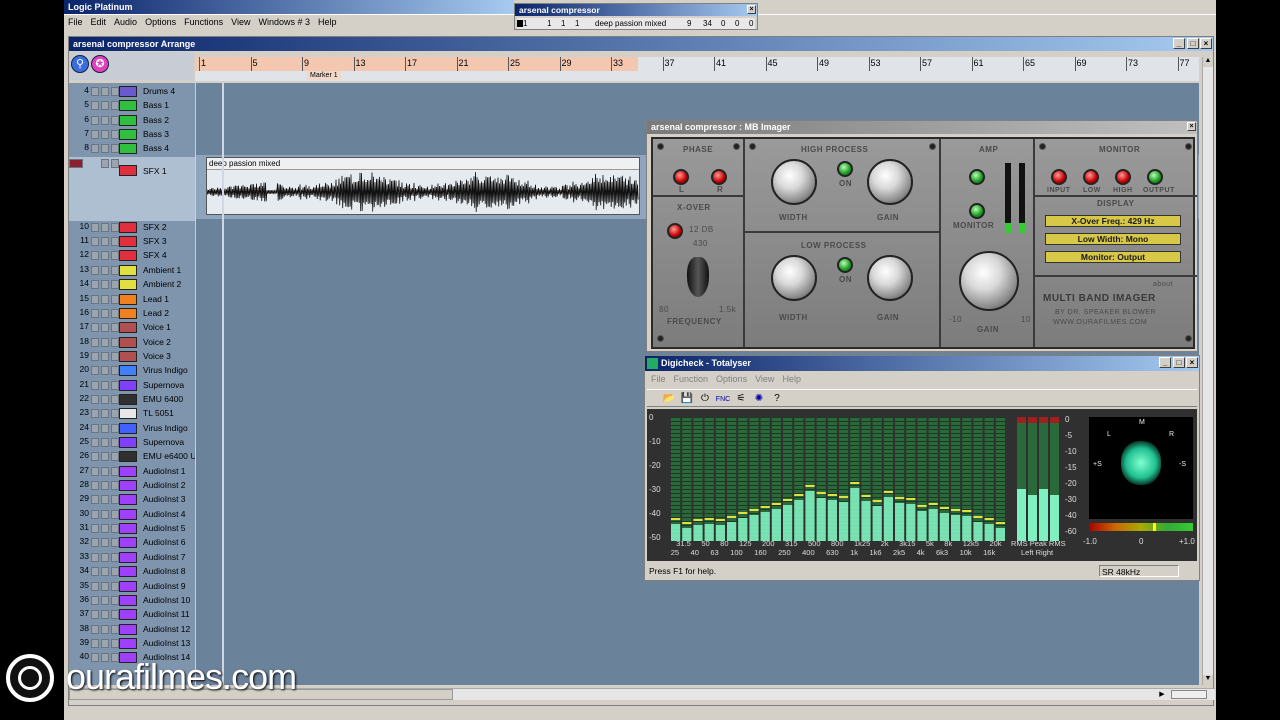 Image resolution: width=1280 pixels, height=720 pixels. Describe the element at coordinates (675, 231) in the screenshot. I see `xover-12db-led` at that location.